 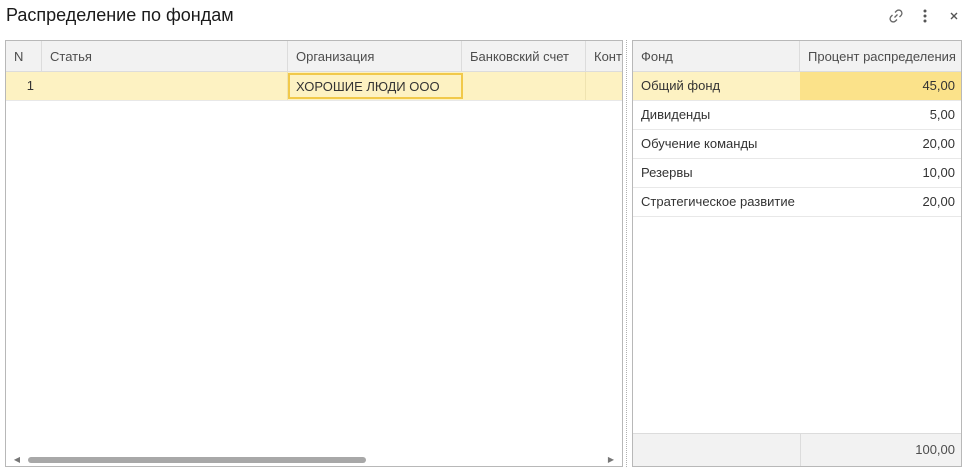 I want to click on horizontal-scrollbar: ◀ ▶, so click(x=314, y=460).